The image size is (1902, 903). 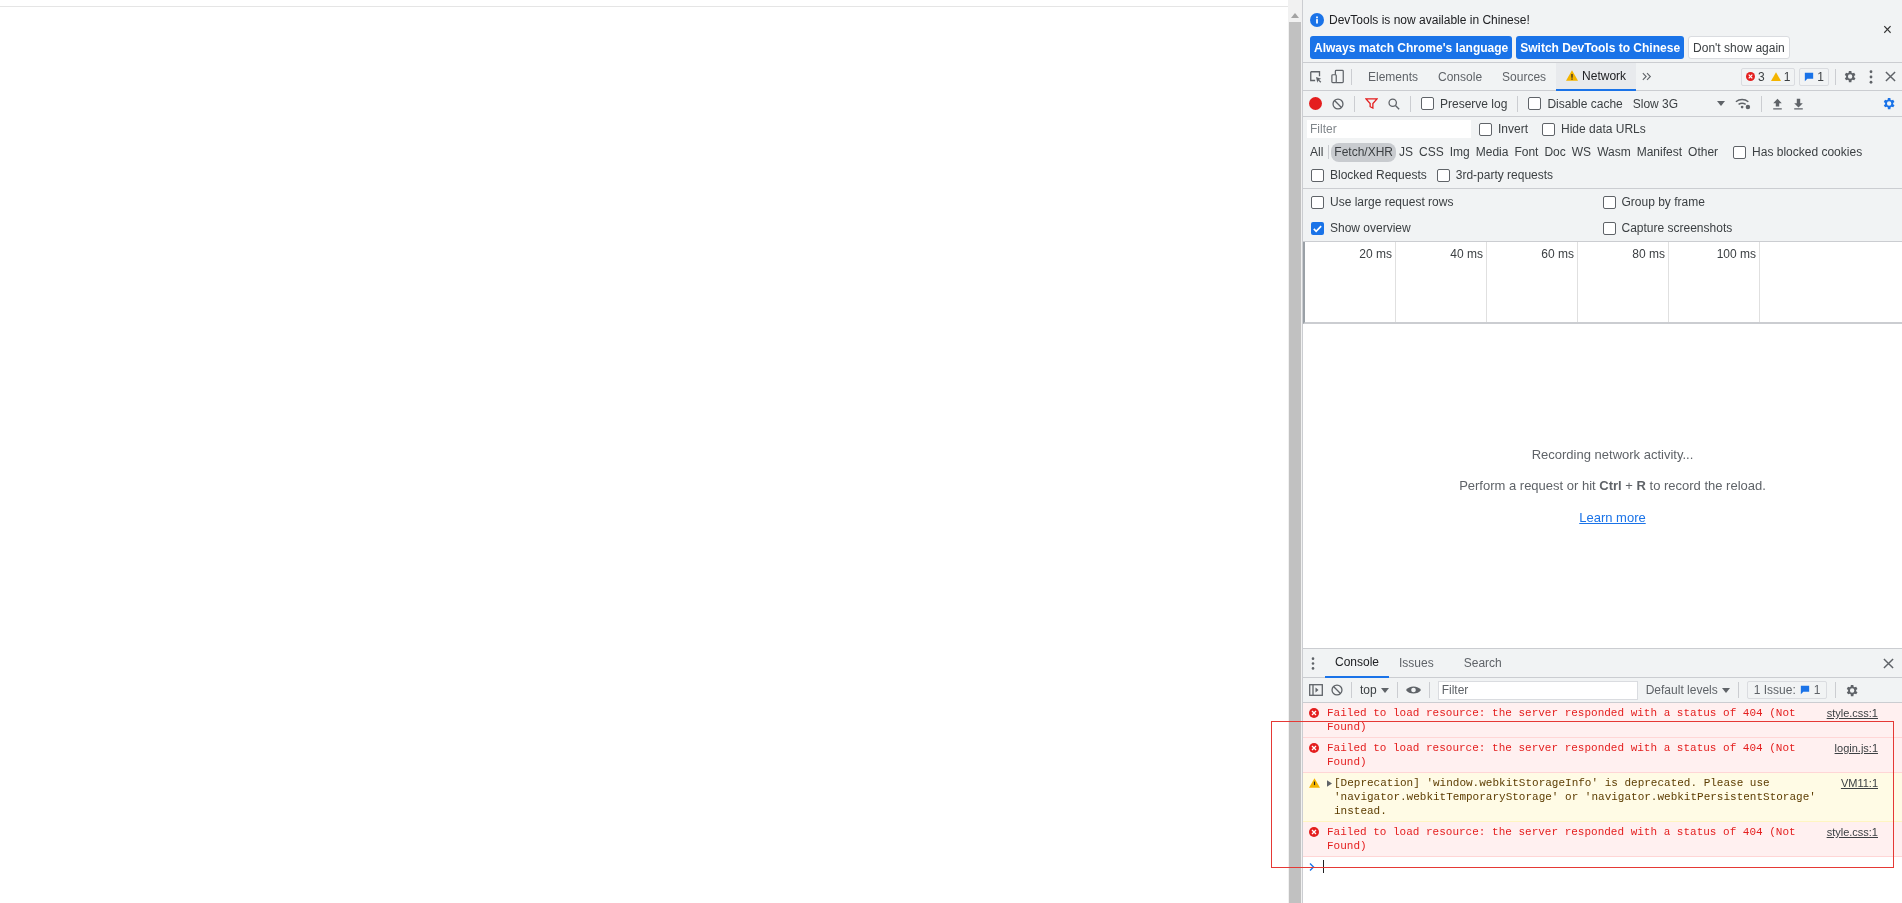 I want to click on panel-tab: Sources, so click(x=1524, y=76).